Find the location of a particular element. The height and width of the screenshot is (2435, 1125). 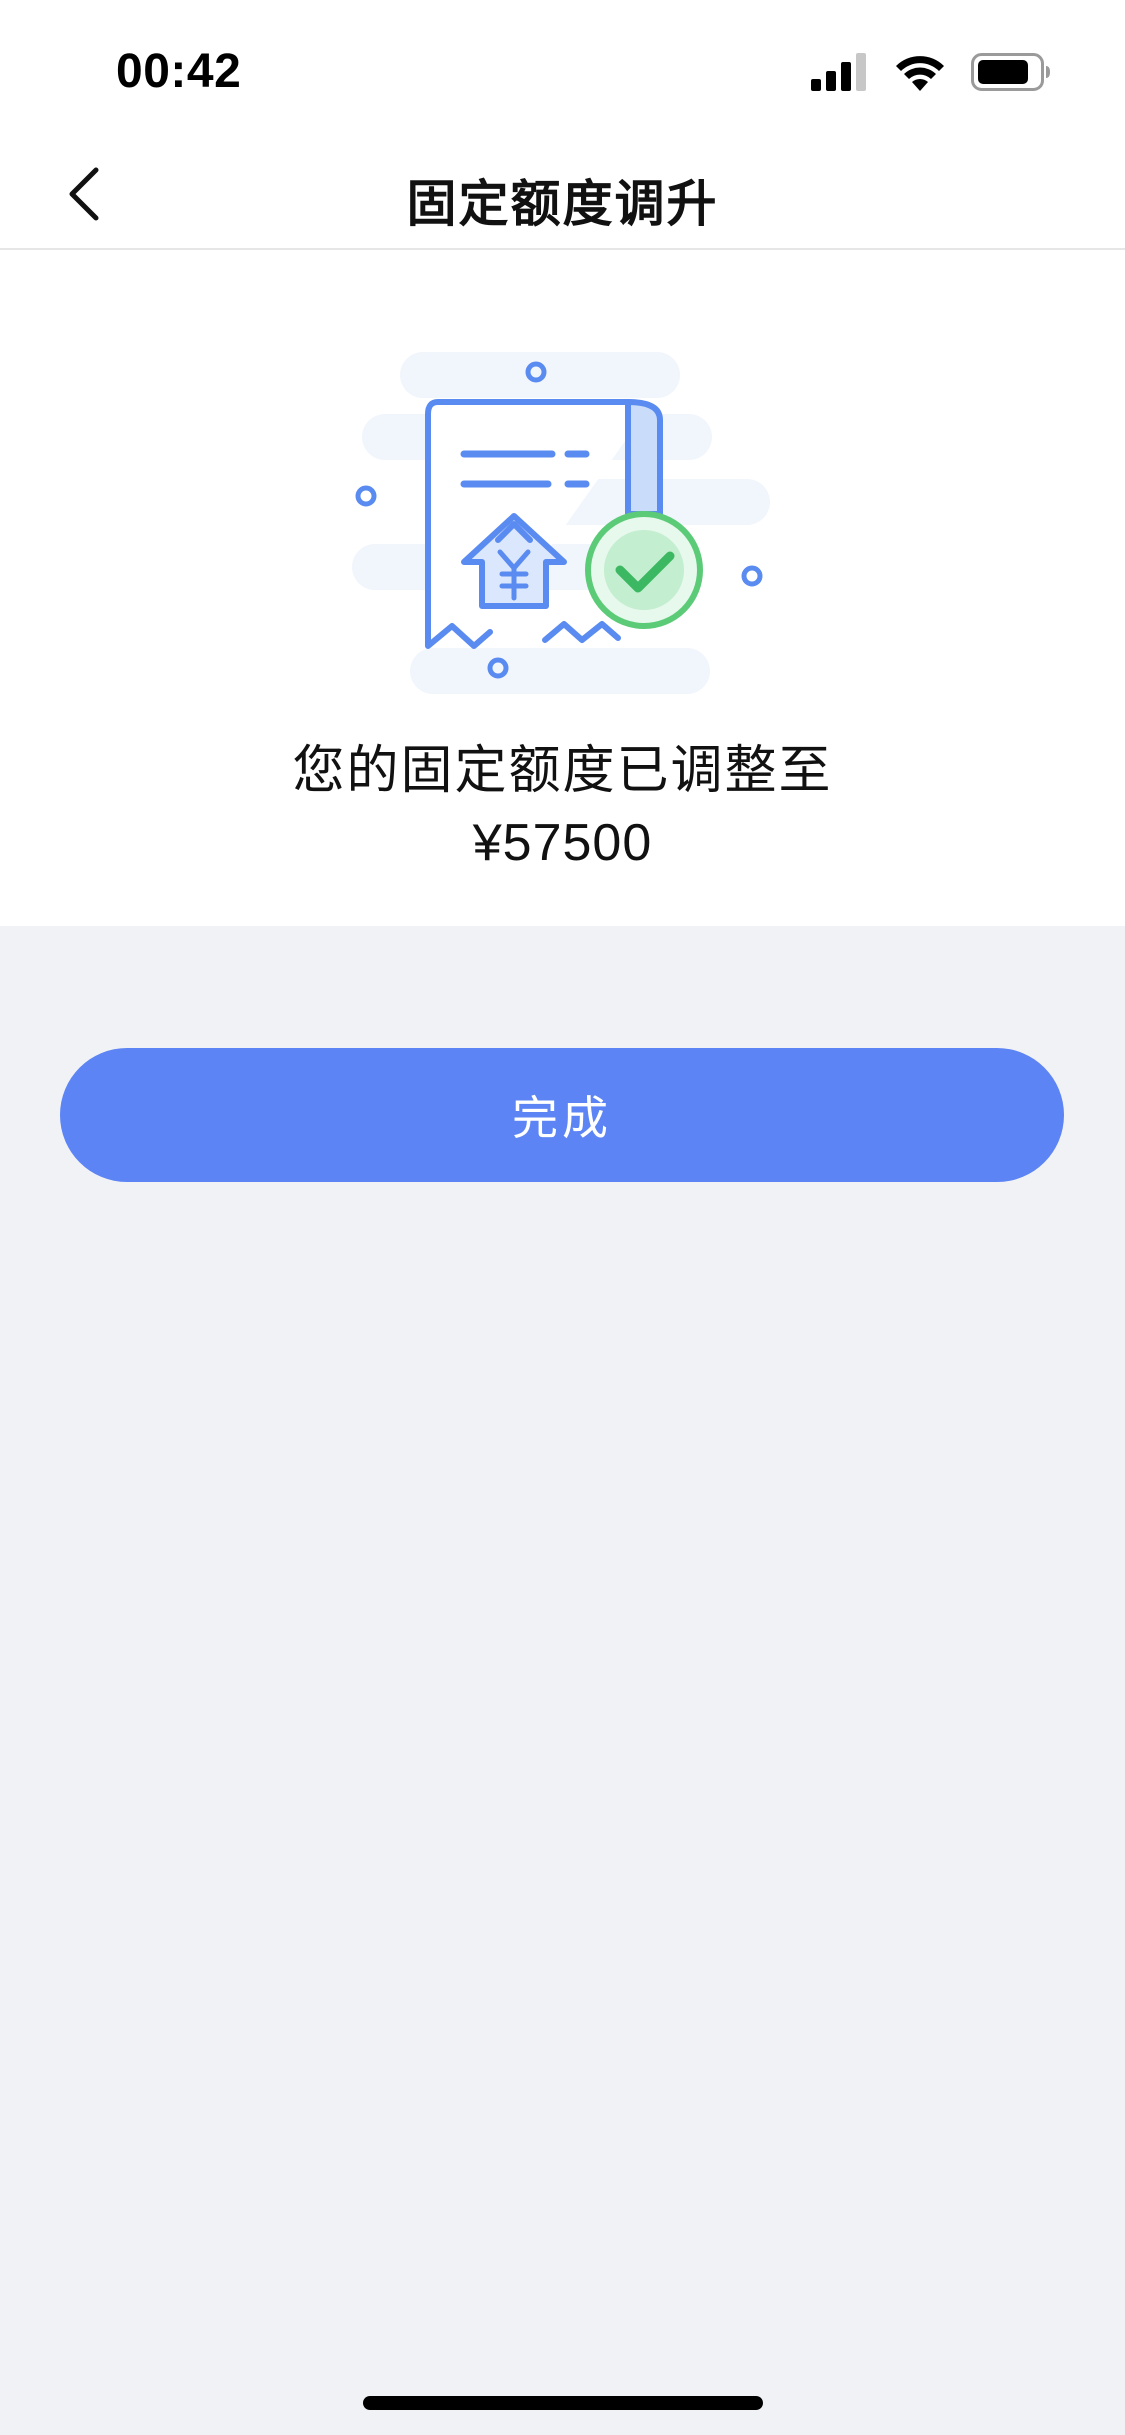

nav-bar: 固定额度调升 is located at coordinates (562, 195).